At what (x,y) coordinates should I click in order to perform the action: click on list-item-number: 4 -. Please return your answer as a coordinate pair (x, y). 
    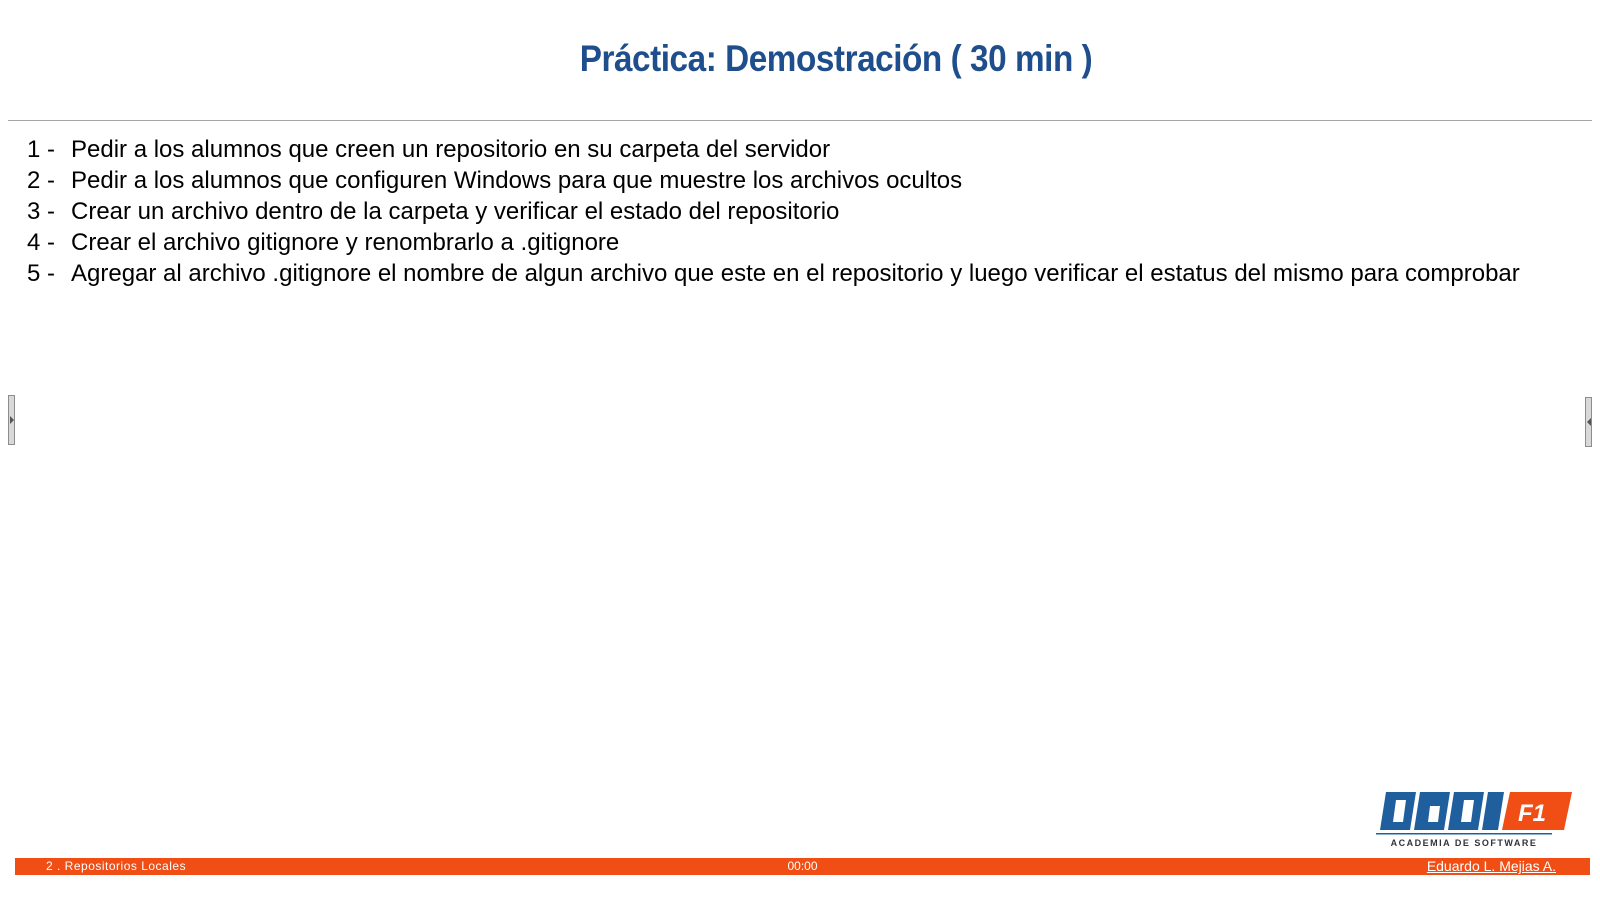
    Looking at the image, I should click on (41, 242).